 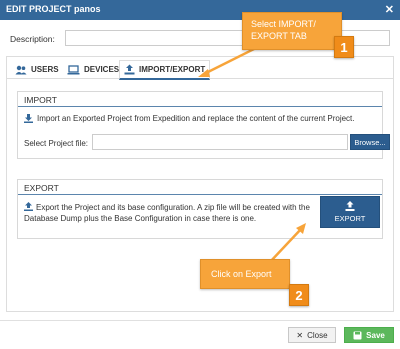 What do you see at coordinates (200, 320) in the screenshot?
I see `footer-divider` at bounding box center [200, 320].